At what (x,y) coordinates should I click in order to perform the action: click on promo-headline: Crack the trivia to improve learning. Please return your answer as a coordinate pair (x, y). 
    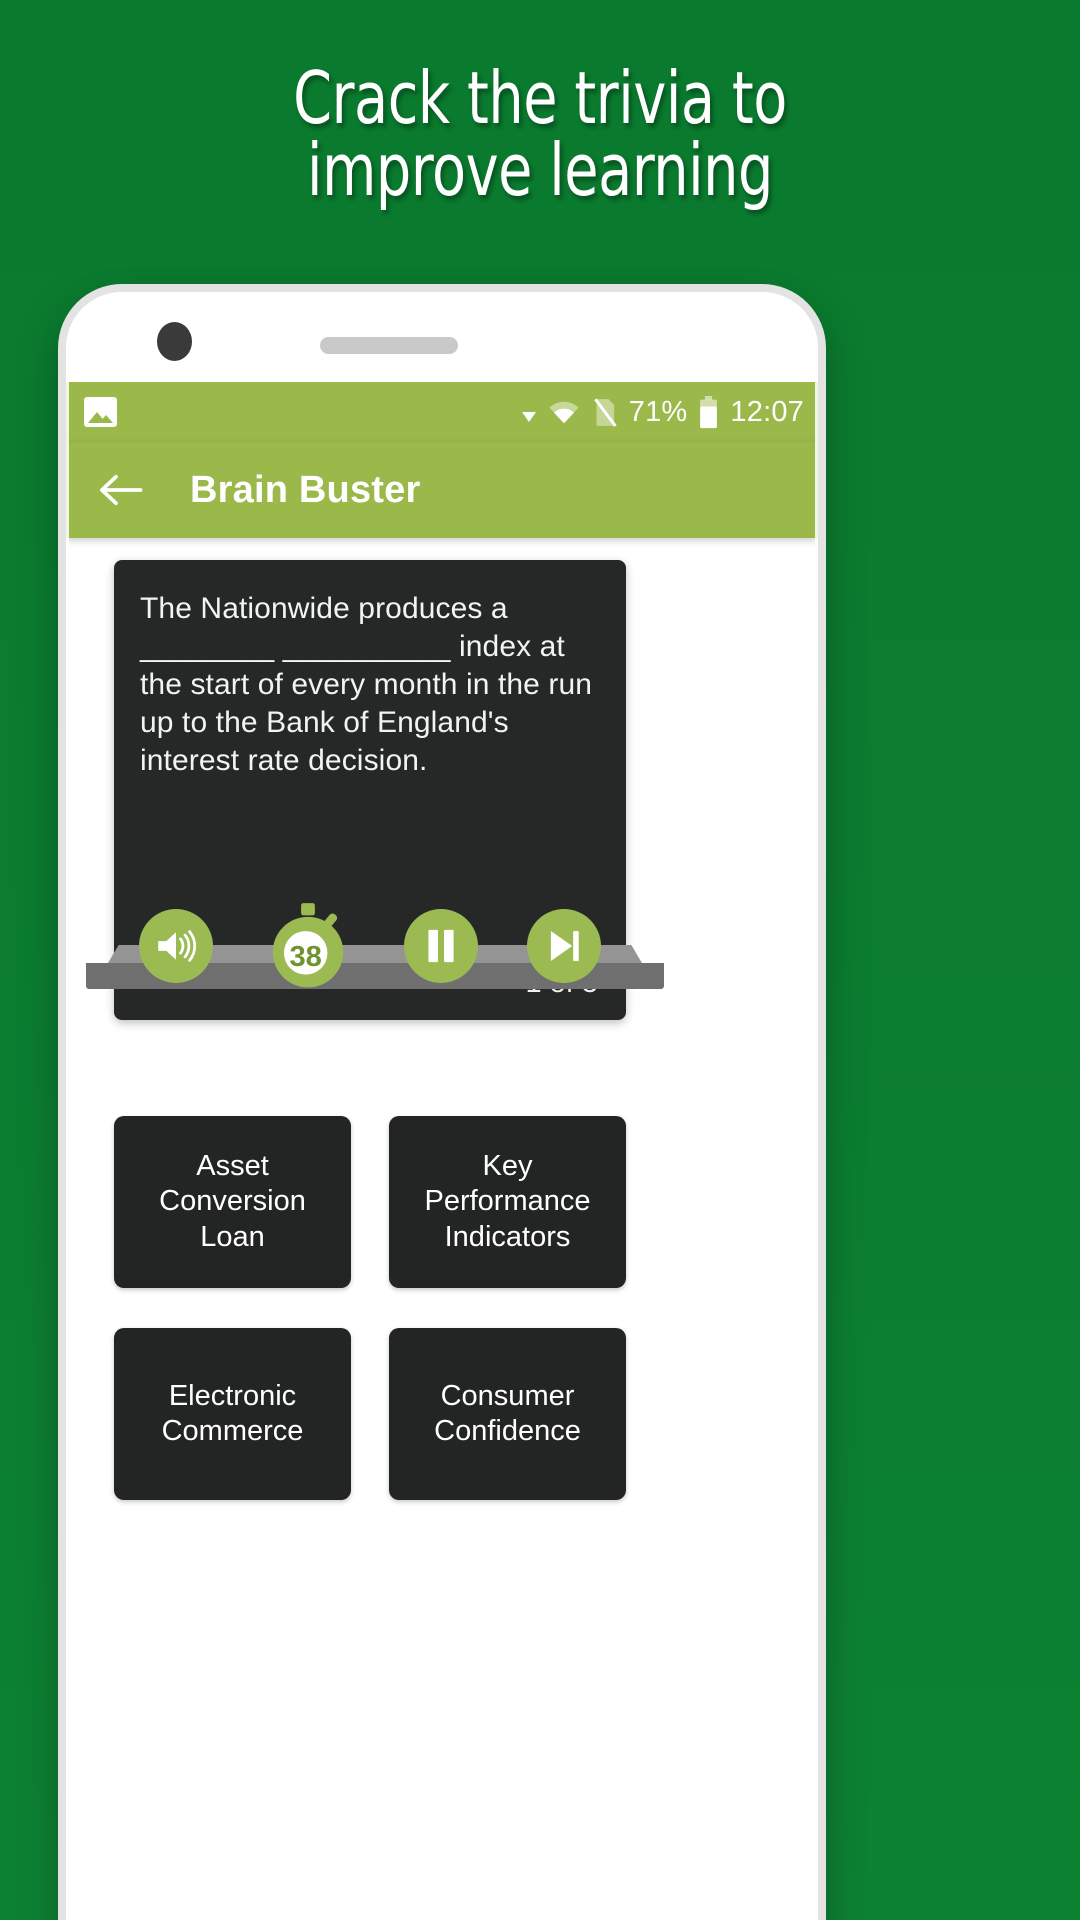
    Looking at the image, I should click on (540, 134).